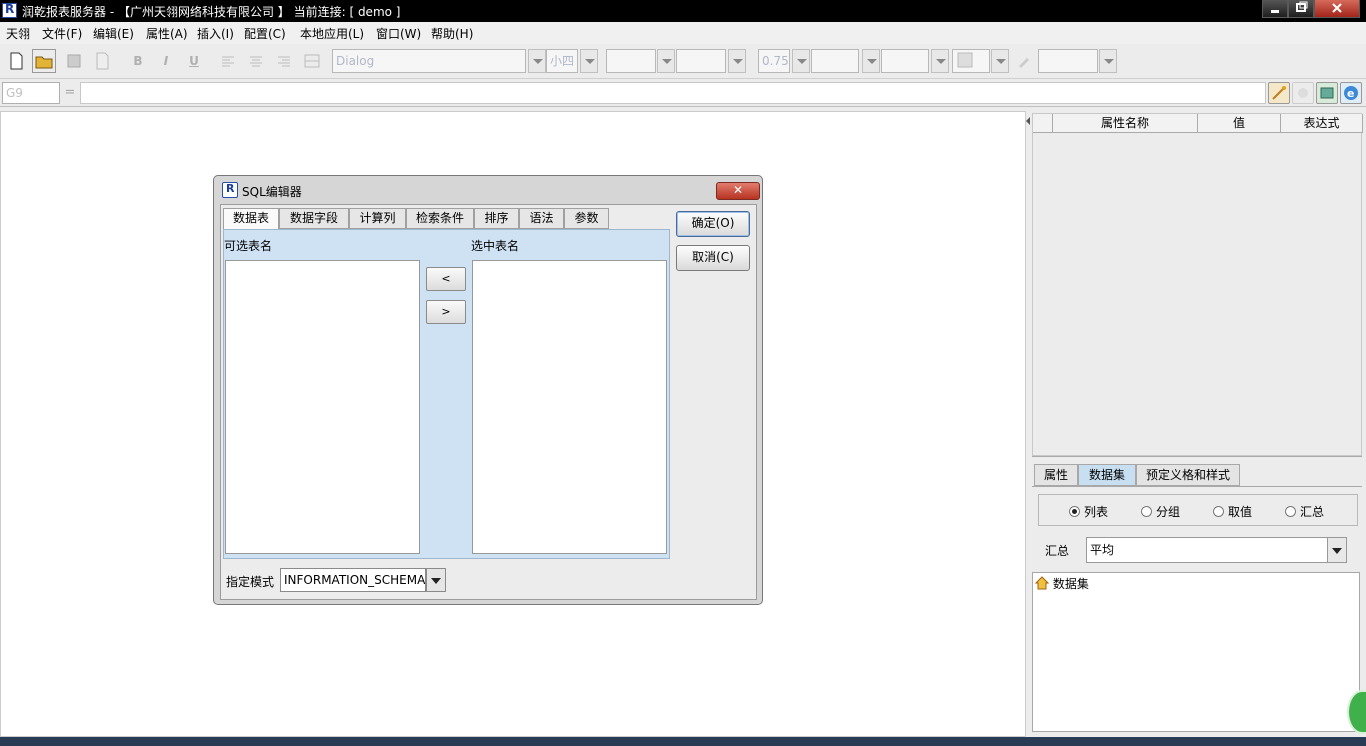 Image resolution: width=1366 pixels, height=746 pixels. I want to click on tools-button, so click(1303, 93).